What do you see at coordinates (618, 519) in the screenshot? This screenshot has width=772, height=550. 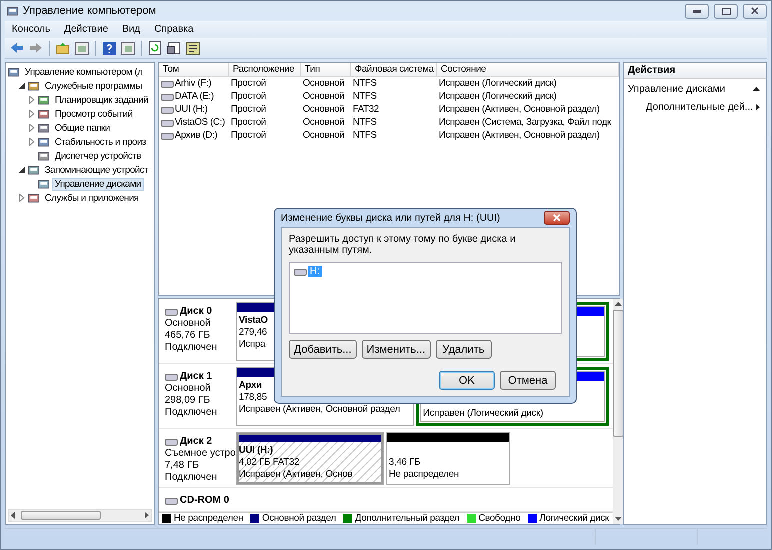 I see `scroll-down-icon` at bounding box center [618, 519].